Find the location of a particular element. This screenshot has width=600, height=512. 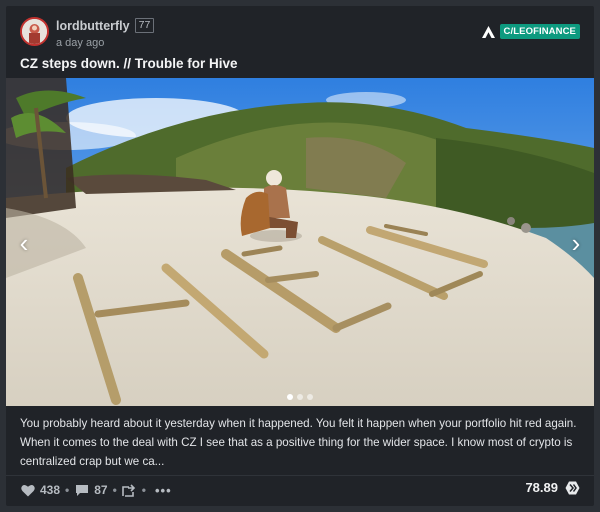

post-footer: 438 • 87 • • ••• 78.89 is located at coordinates (300, 490).